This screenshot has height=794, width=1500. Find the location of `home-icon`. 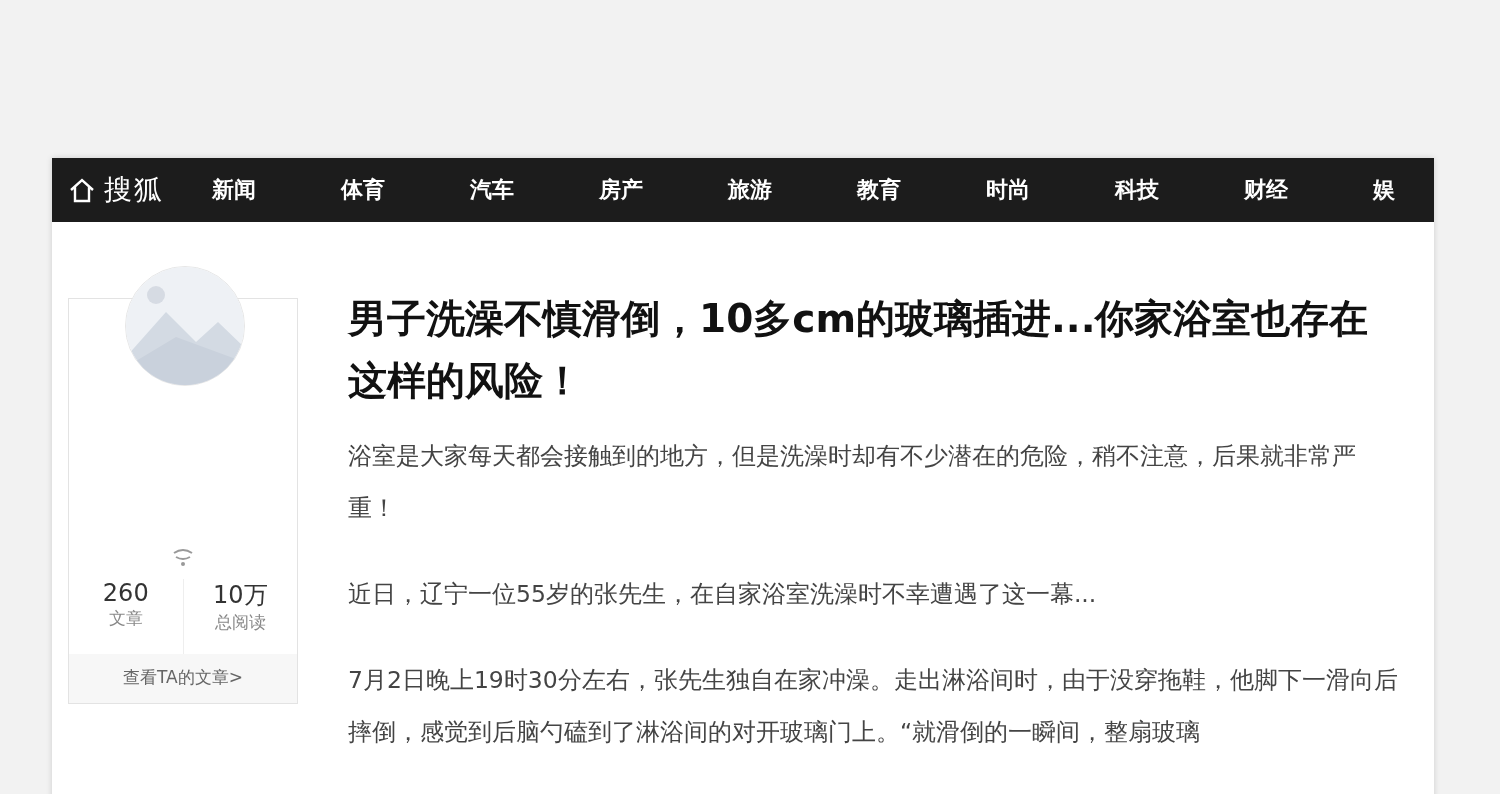

home-icon is located at coordinates (82, 190).